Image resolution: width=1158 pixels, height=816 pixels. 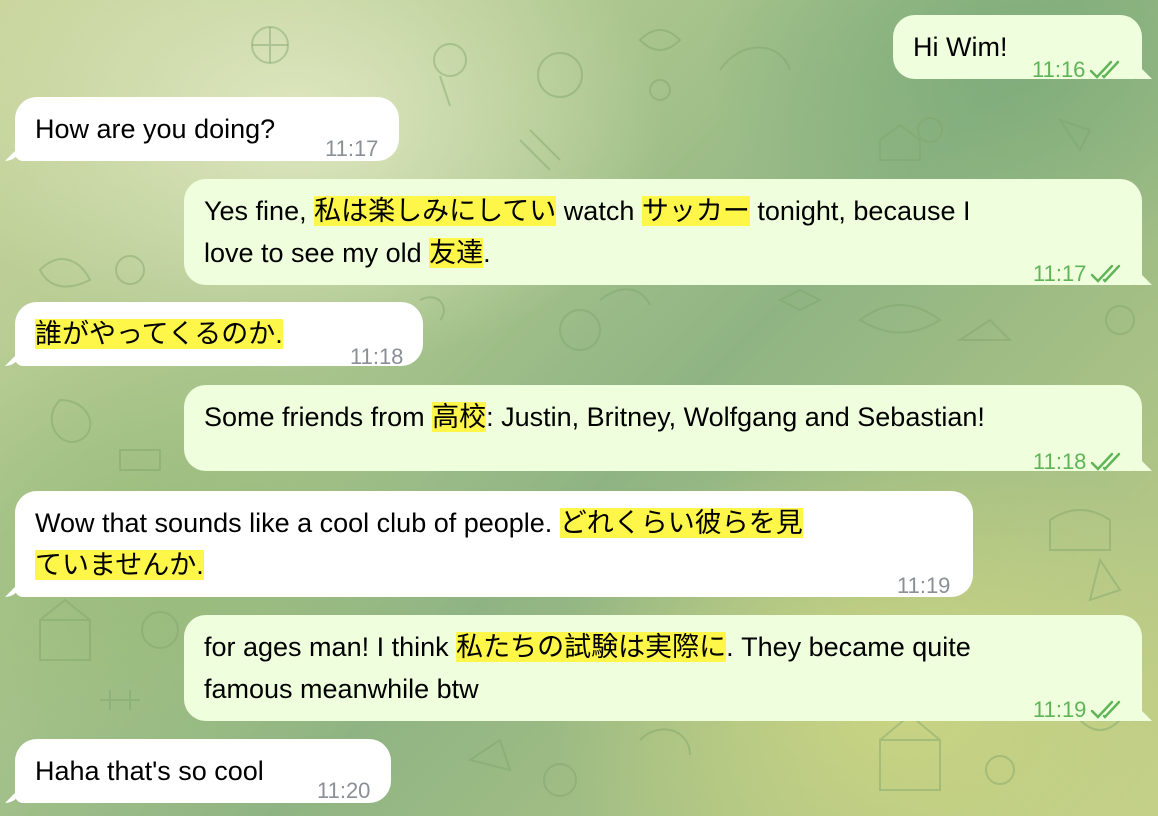 I want to click on message-text: How are you doing?, so click(x=155, y=129).